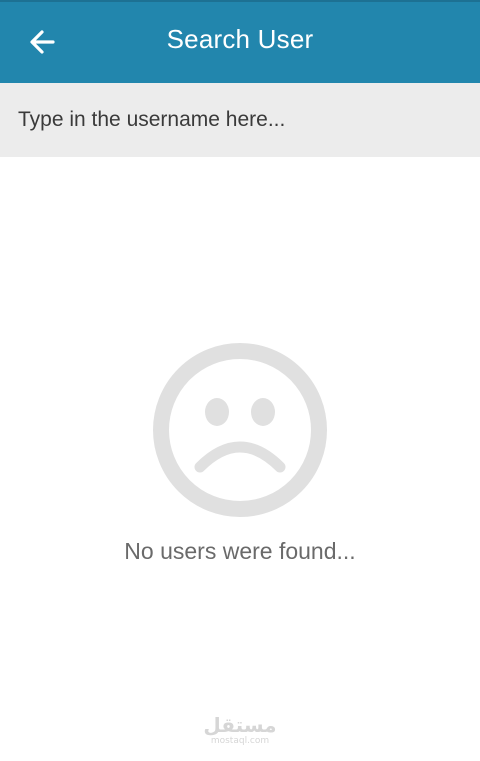 This screenshot has width=480, height=761. What do you see at coordinates (240, 725) in the screenshot?
I see `watermark-main-text: مستقل` at bounding box center [240, 725].